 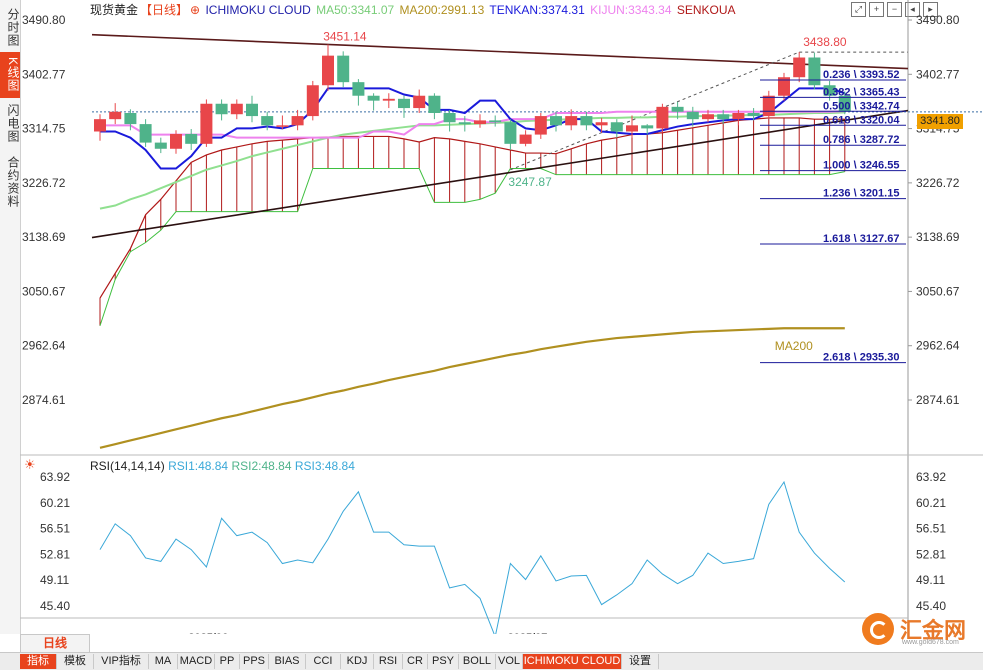 What do you see at coordinates (388, 661) in the screenshot?
I see `indicator-tab-rsi: RSI` at bounding box center [388, 661].